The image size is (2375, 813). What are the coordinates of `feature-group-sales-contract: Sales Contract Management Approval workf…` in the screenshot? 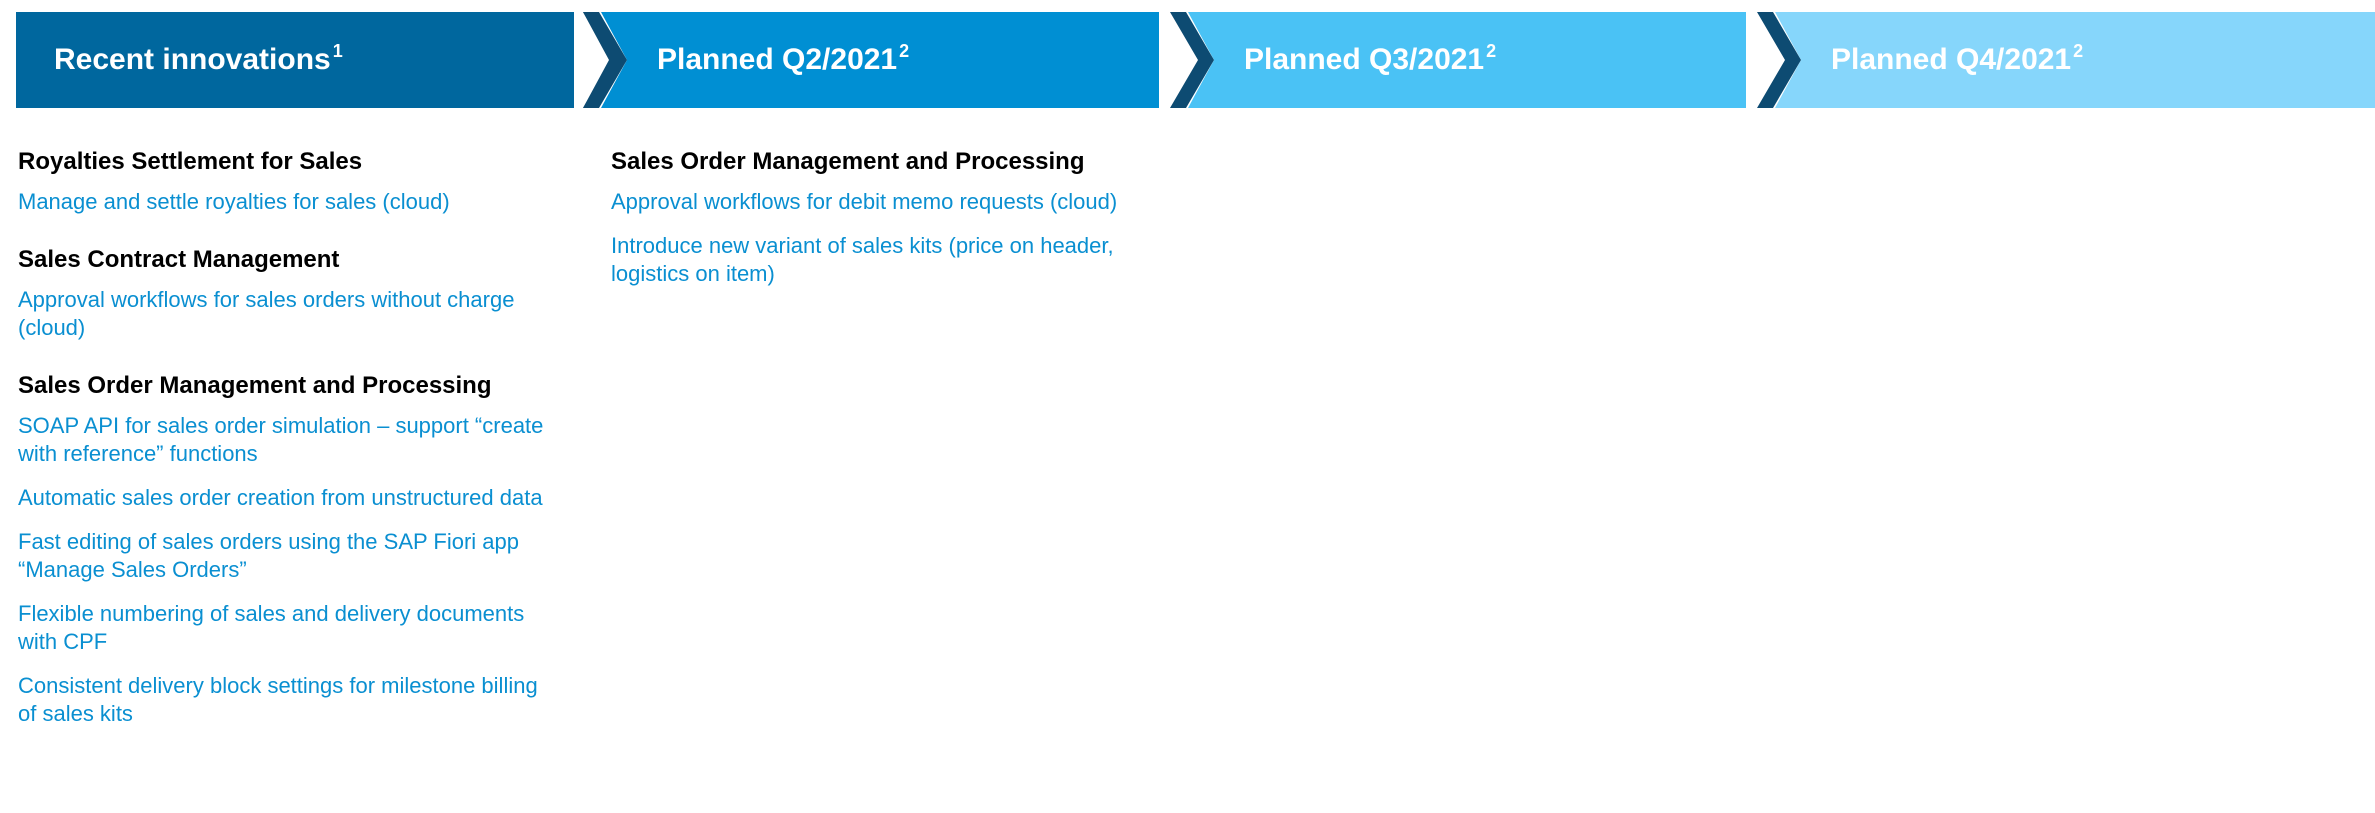 It's located at (283, 293).